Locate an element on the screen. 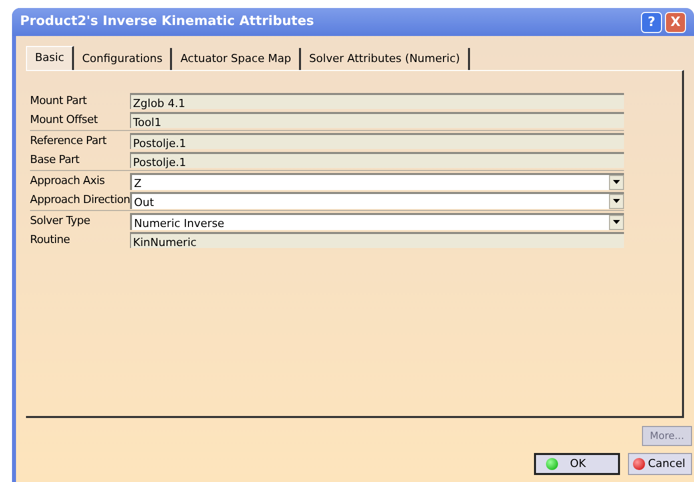 The image size is (694, 482). dropdown-field: Z is located at coordinates (377, 181).